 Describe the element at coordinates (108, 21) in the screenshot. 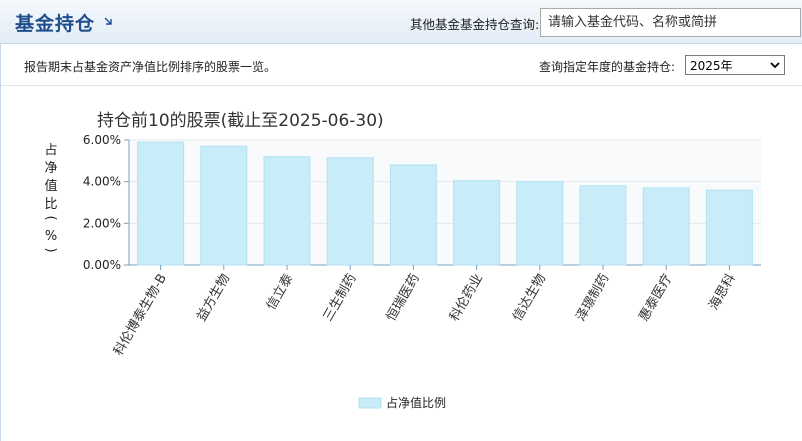

I see `expand-arrow-icon` at that location.